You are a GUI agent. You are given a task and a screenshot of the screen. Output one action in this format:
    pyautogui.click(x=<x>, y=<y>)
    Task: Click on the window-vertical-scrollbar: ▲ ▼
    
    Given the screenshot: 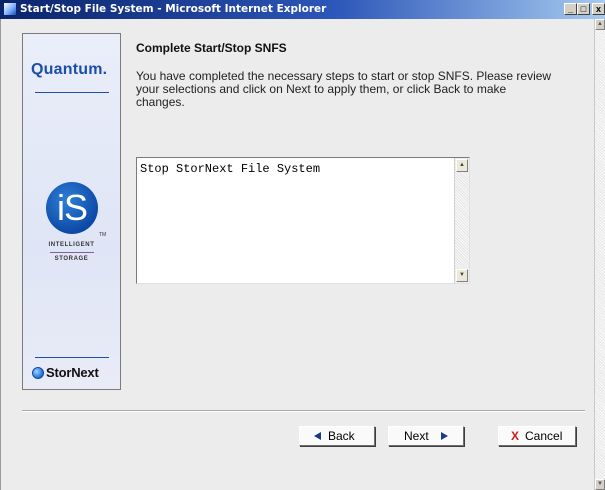 What is the action you would take?
    pyautogui.click(x=599, y=254)
    